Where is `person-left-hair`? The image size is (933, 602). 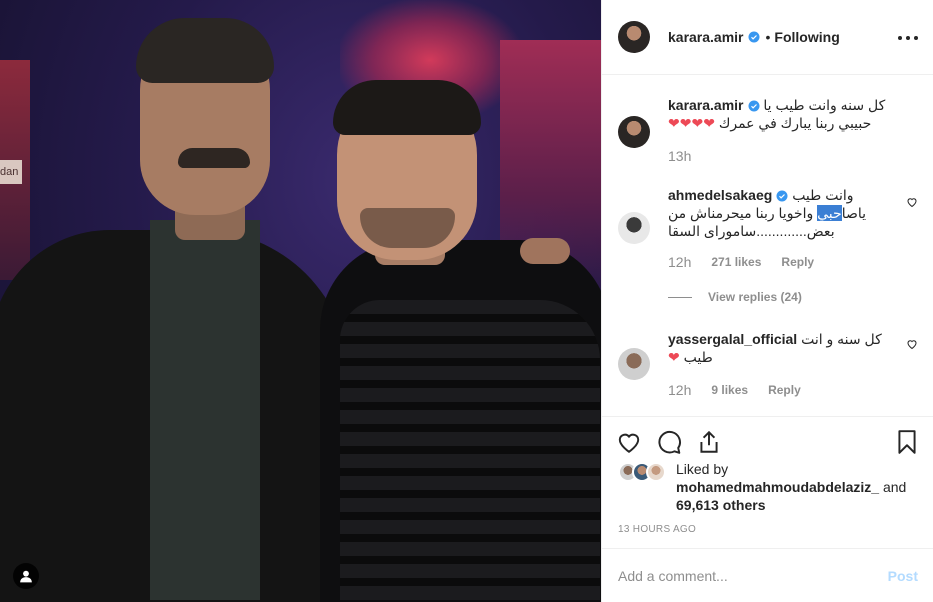 person-left-hair is located at coordinates (205, 50).